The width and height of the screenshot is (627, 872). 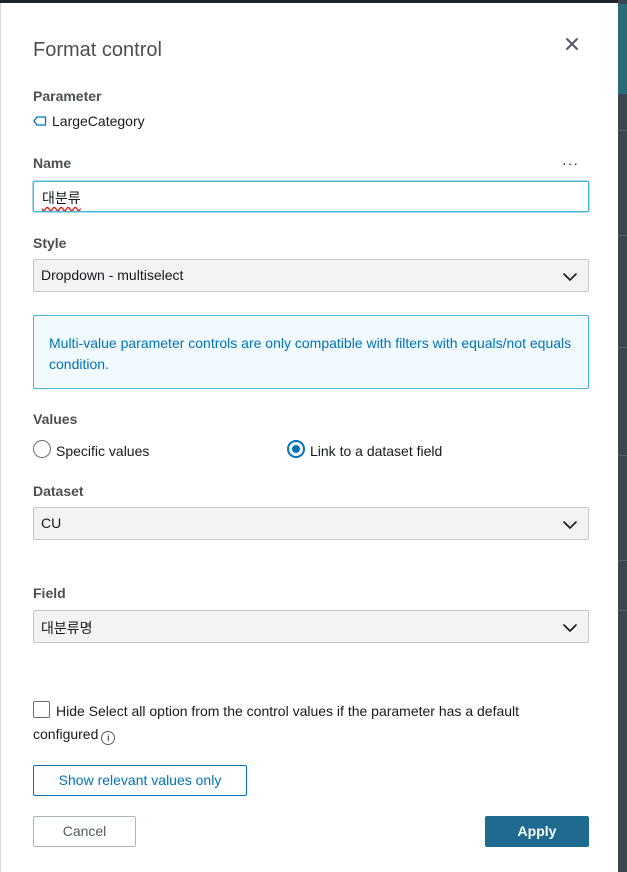 I want to click on dataset-label: Dataset, so click(x=58, y=491).